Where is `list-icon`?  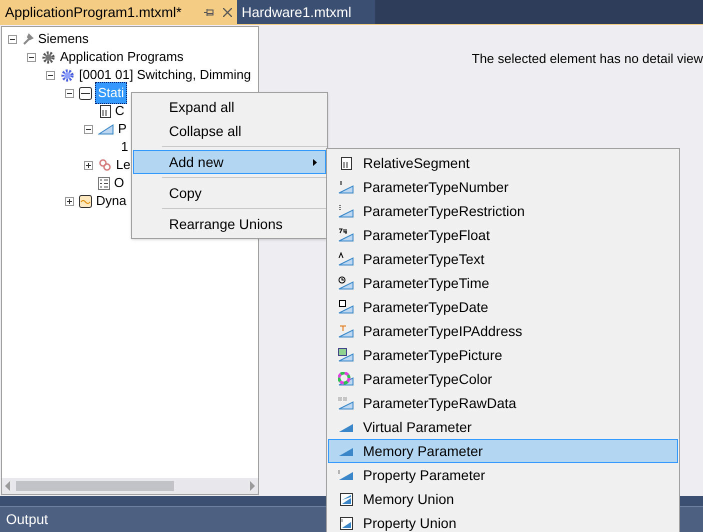 list-icon is located at coordinates (104, 183).